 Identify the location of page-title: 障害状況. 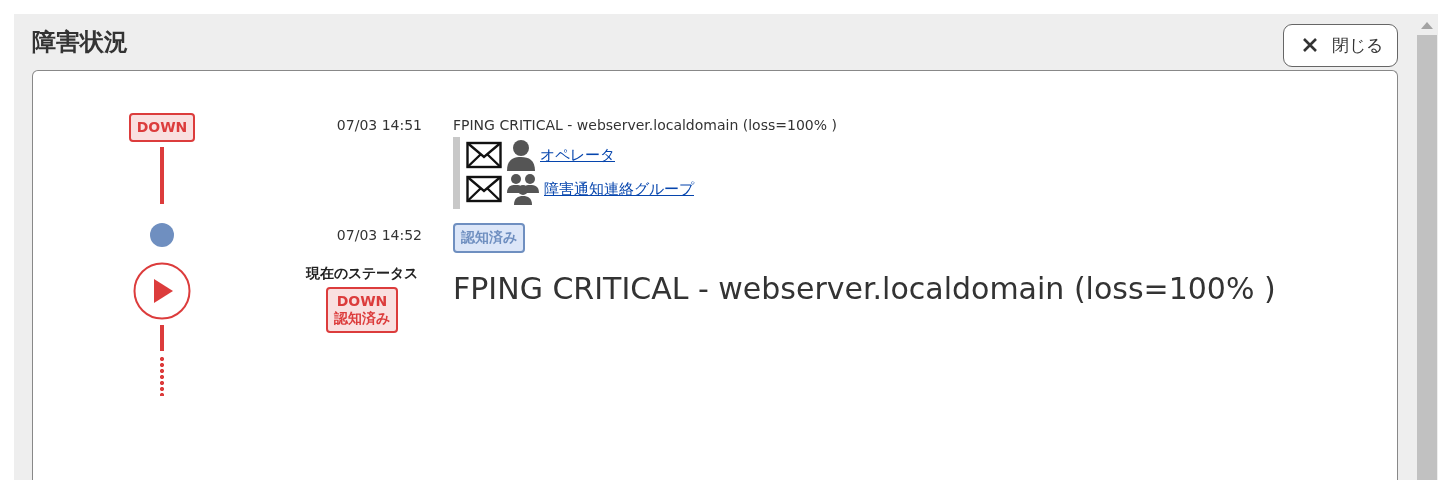
(80, 42).